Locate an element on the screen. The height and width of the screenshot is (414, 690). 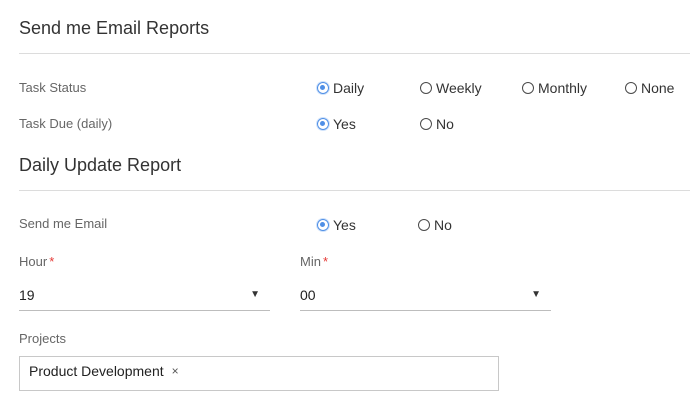
radio-task-status-daily: Daily is located at coordinates (340, 88).